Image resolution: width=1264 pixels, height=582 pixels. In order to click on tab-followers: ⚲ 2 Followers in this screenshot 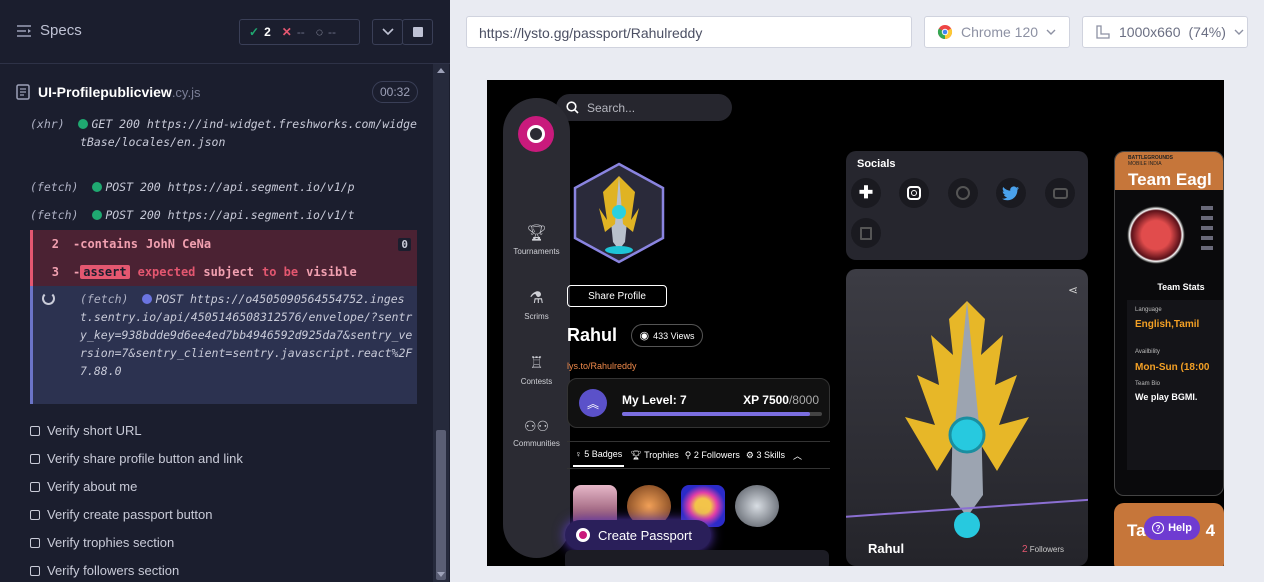, I will do `click(712, 455)`.